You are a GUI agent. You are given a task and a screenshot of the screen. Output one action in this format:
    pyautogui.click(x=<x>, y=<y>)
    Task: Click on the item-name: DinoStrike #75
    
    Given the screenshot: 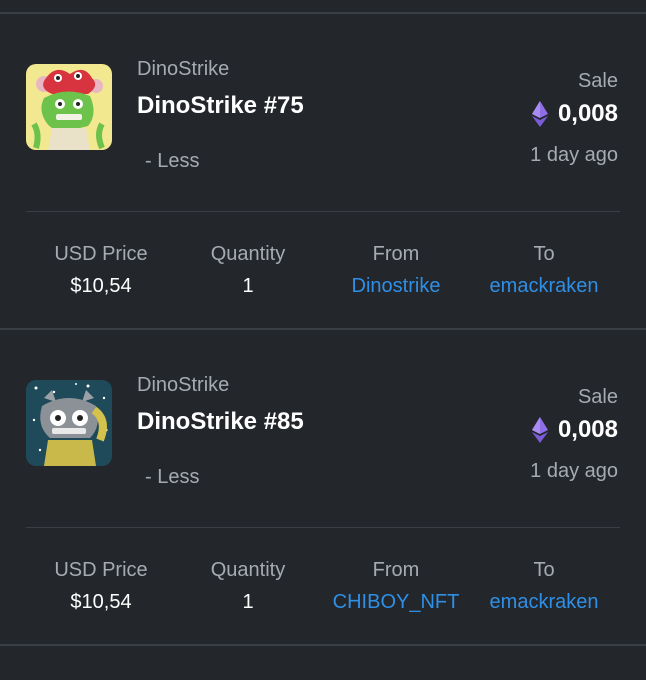 What is the action you would take?
    pyautogui.click(x=220, y=106)
    